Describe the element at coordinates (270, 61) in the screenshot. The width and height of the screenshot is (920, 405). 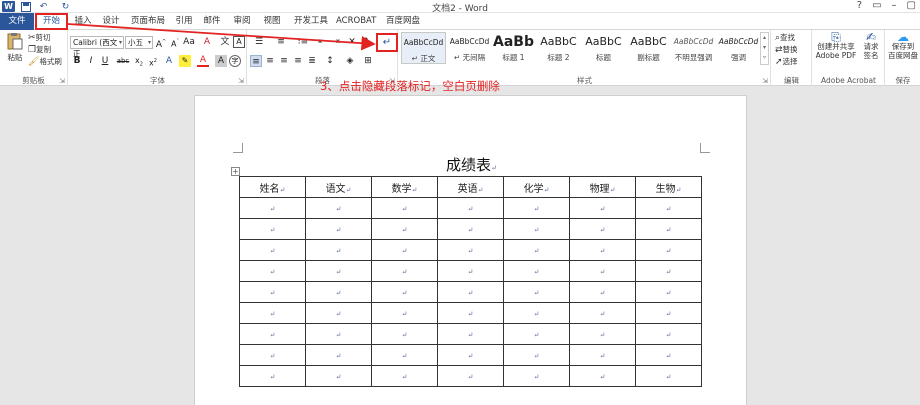
I see `align-center-icon: ≡` at that location.